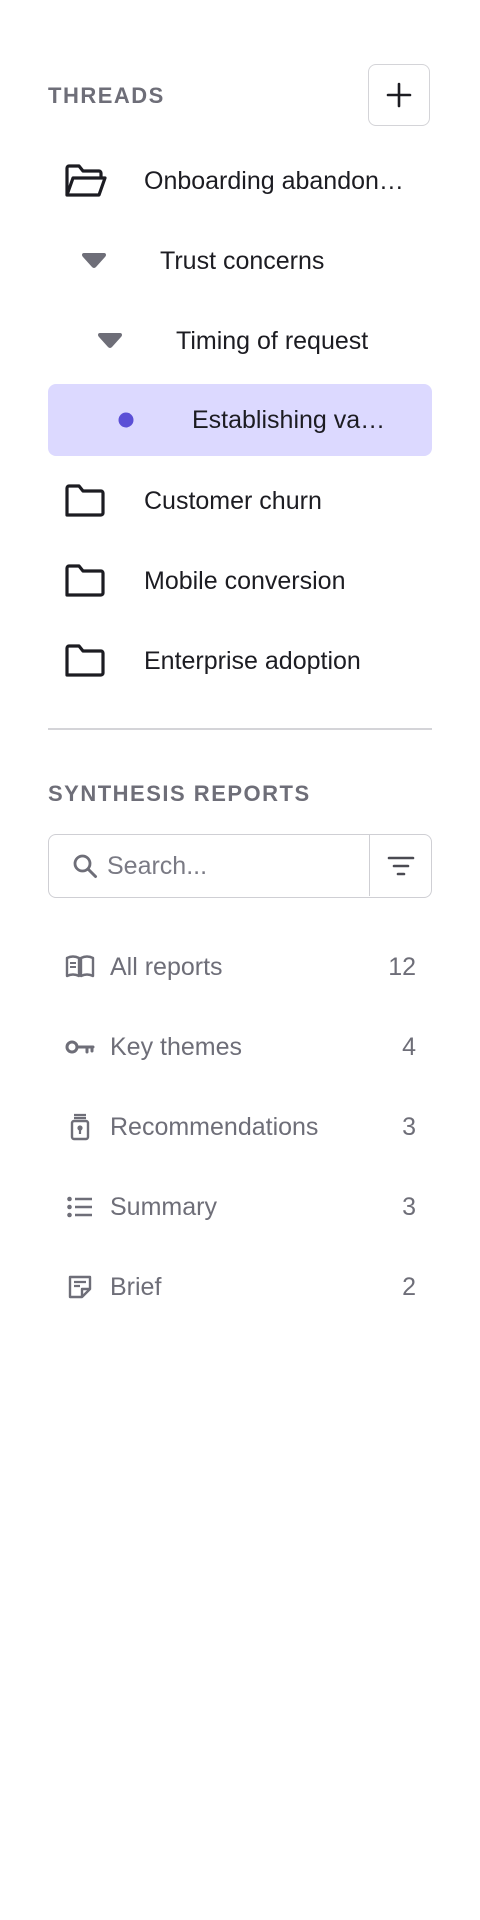  Describe the element at coordinates (240, 967) in the screenshot. I see `report-item-all-reports: All reports 12` at that location.